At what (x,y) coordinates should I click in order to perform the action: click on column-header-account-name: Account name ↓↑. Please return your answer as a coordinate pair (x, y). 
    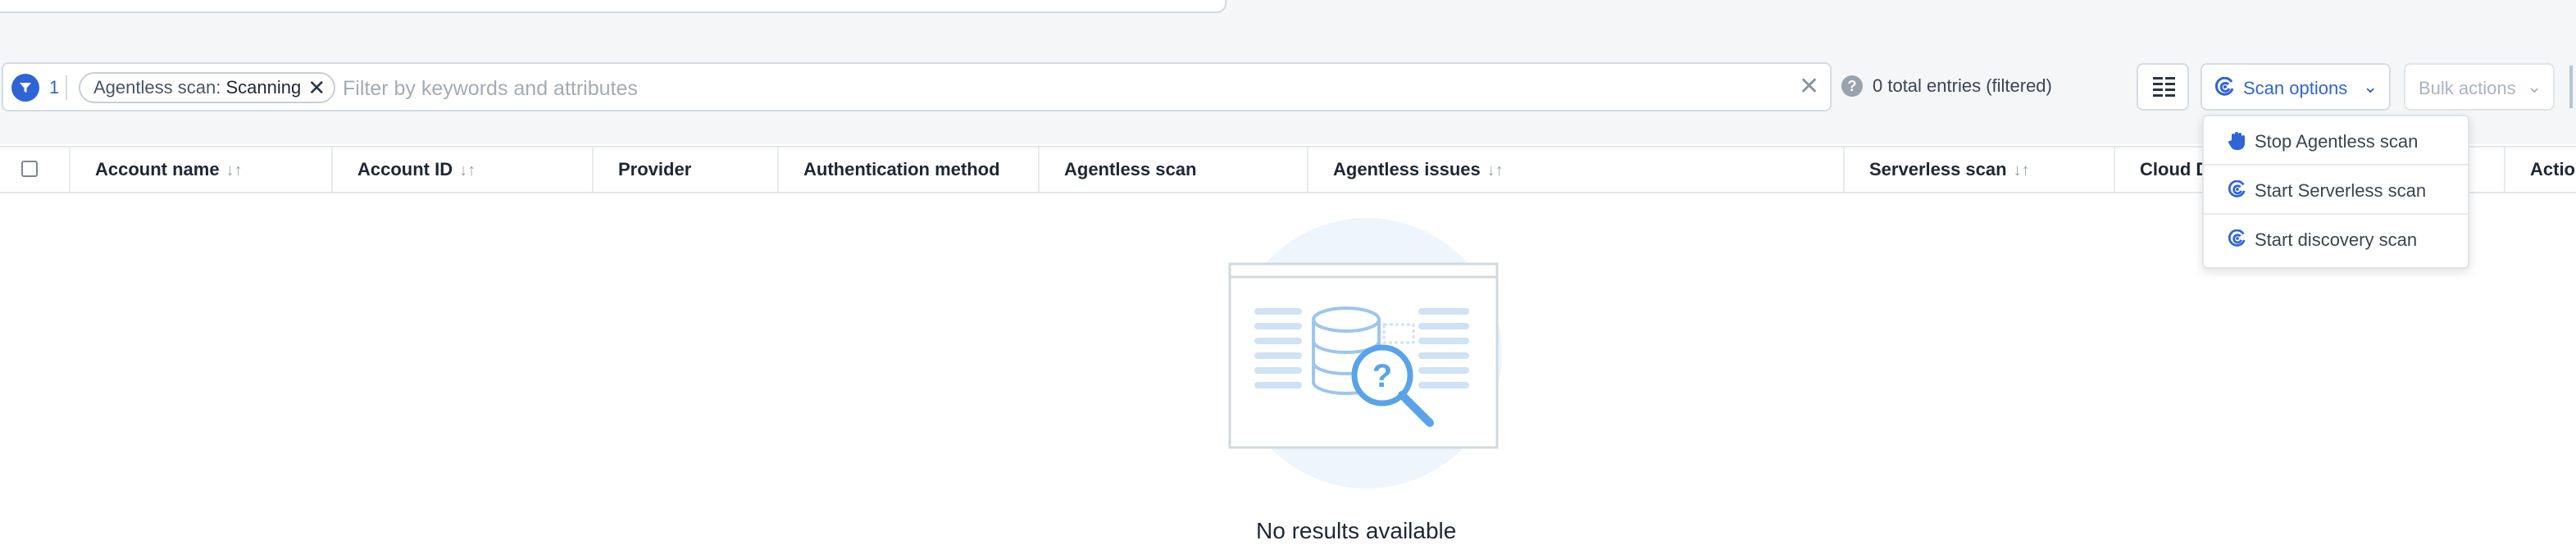
    Looking at the image, I should click on (202, 170).